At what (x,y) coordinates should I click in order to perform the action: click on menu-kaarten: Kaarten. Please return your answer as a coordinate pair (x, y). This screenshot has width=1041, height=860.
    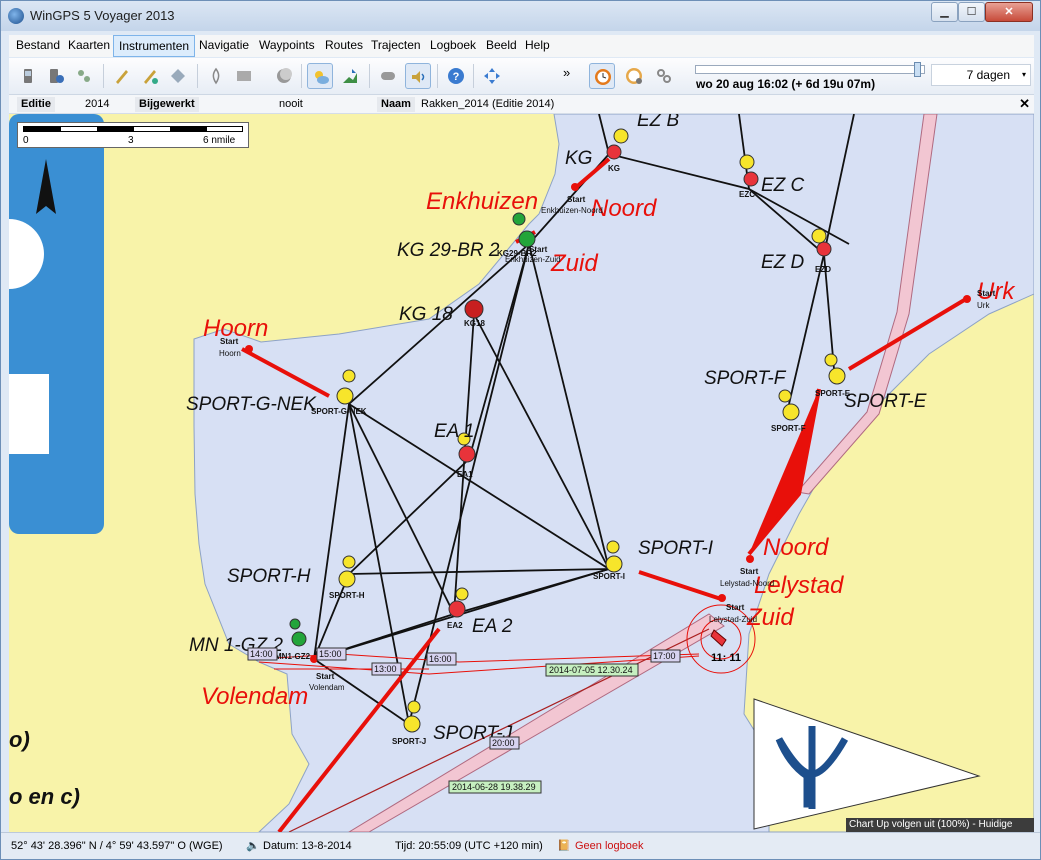
    Looking at the image, I should click on (89, 46).